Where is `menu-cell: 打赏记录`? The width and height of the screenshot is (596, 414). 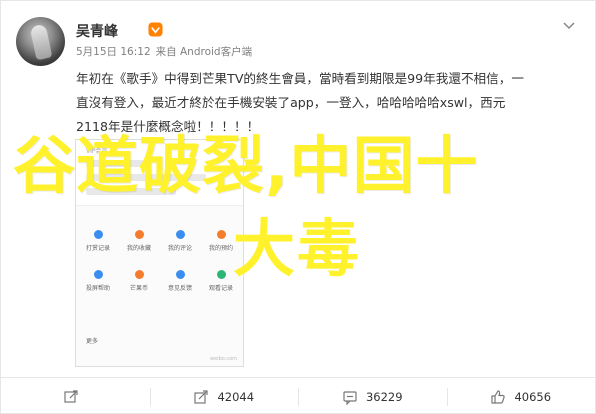
menu-cell: 打赏记录 is located at coordinates (98, 241).